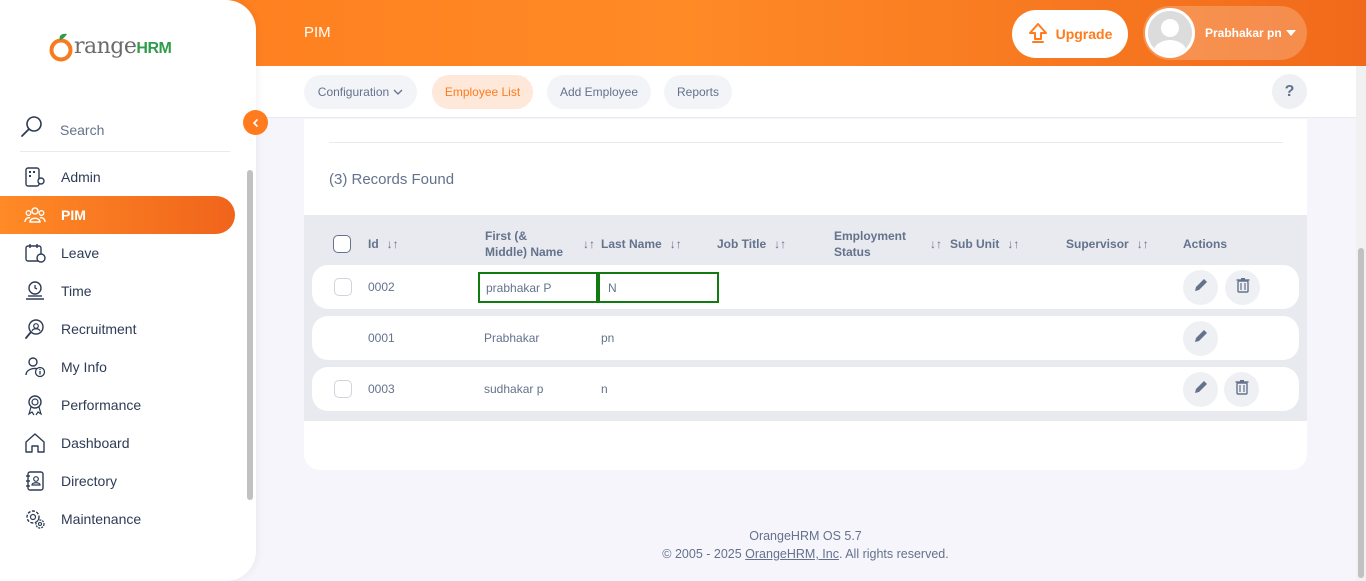 The width and height of the screenshot is (1366, 581). Describe the element at coordinates (381, 338) in the screenshot. I see `cell-id: 0001` at that location.